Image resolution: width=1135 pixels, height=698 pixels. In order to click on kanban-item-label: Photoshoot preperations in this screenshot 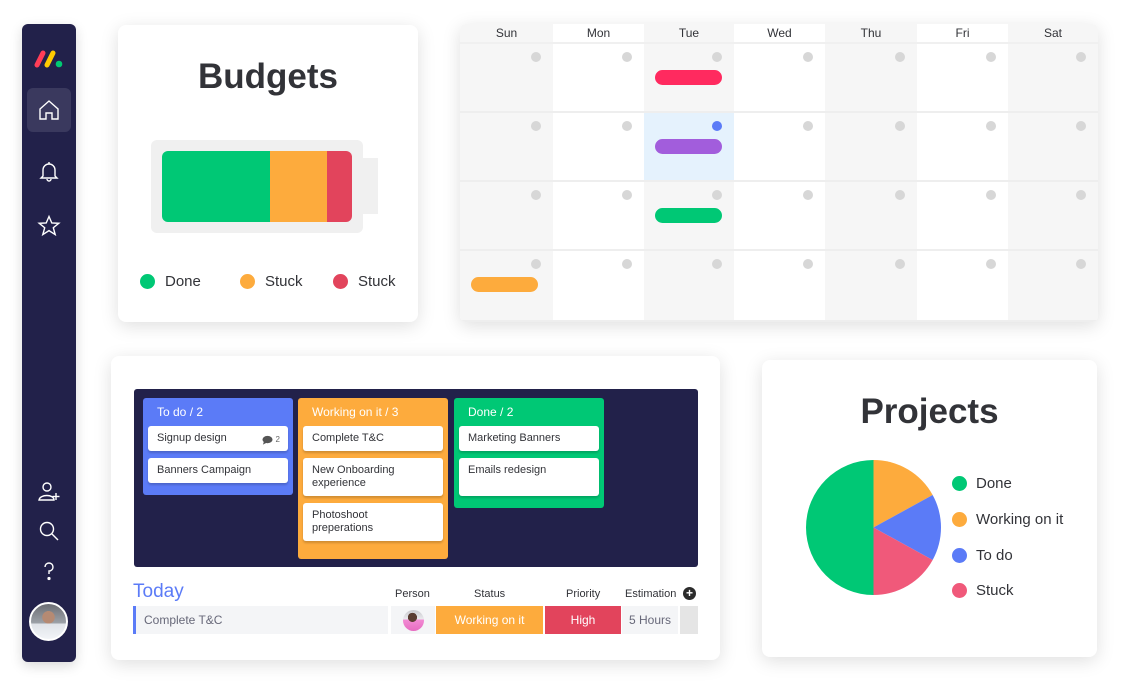, I will do `click(343, 521)`.